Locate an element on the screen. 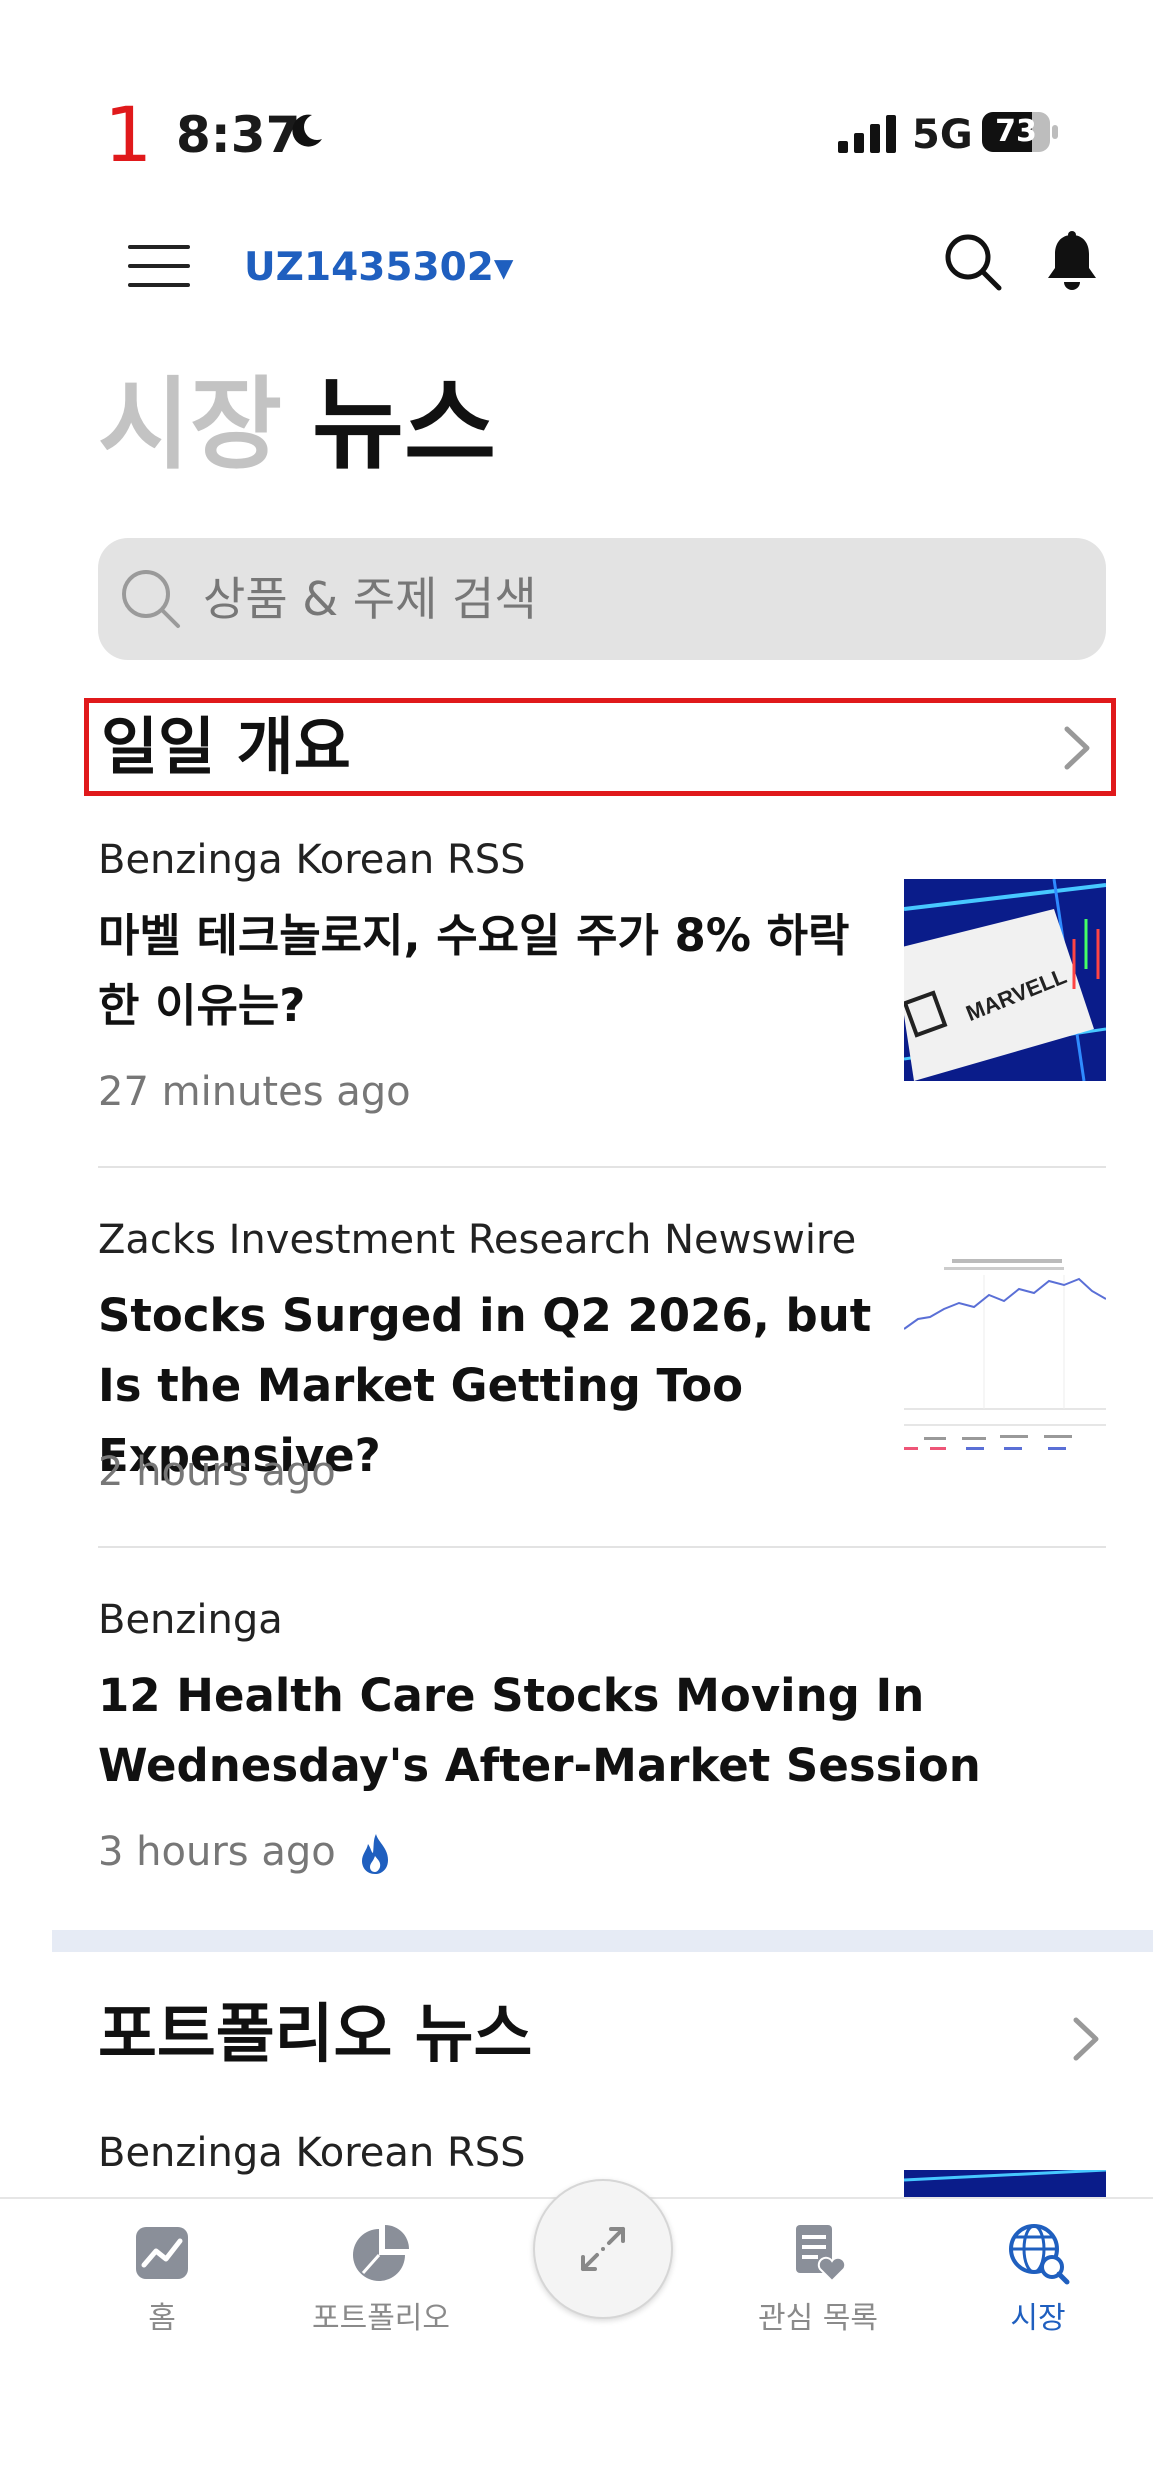 Image resolution: width=1153 pixels, height=2489 pixels. news-time: 2 hours ago is located at coordinates (217, 1472).